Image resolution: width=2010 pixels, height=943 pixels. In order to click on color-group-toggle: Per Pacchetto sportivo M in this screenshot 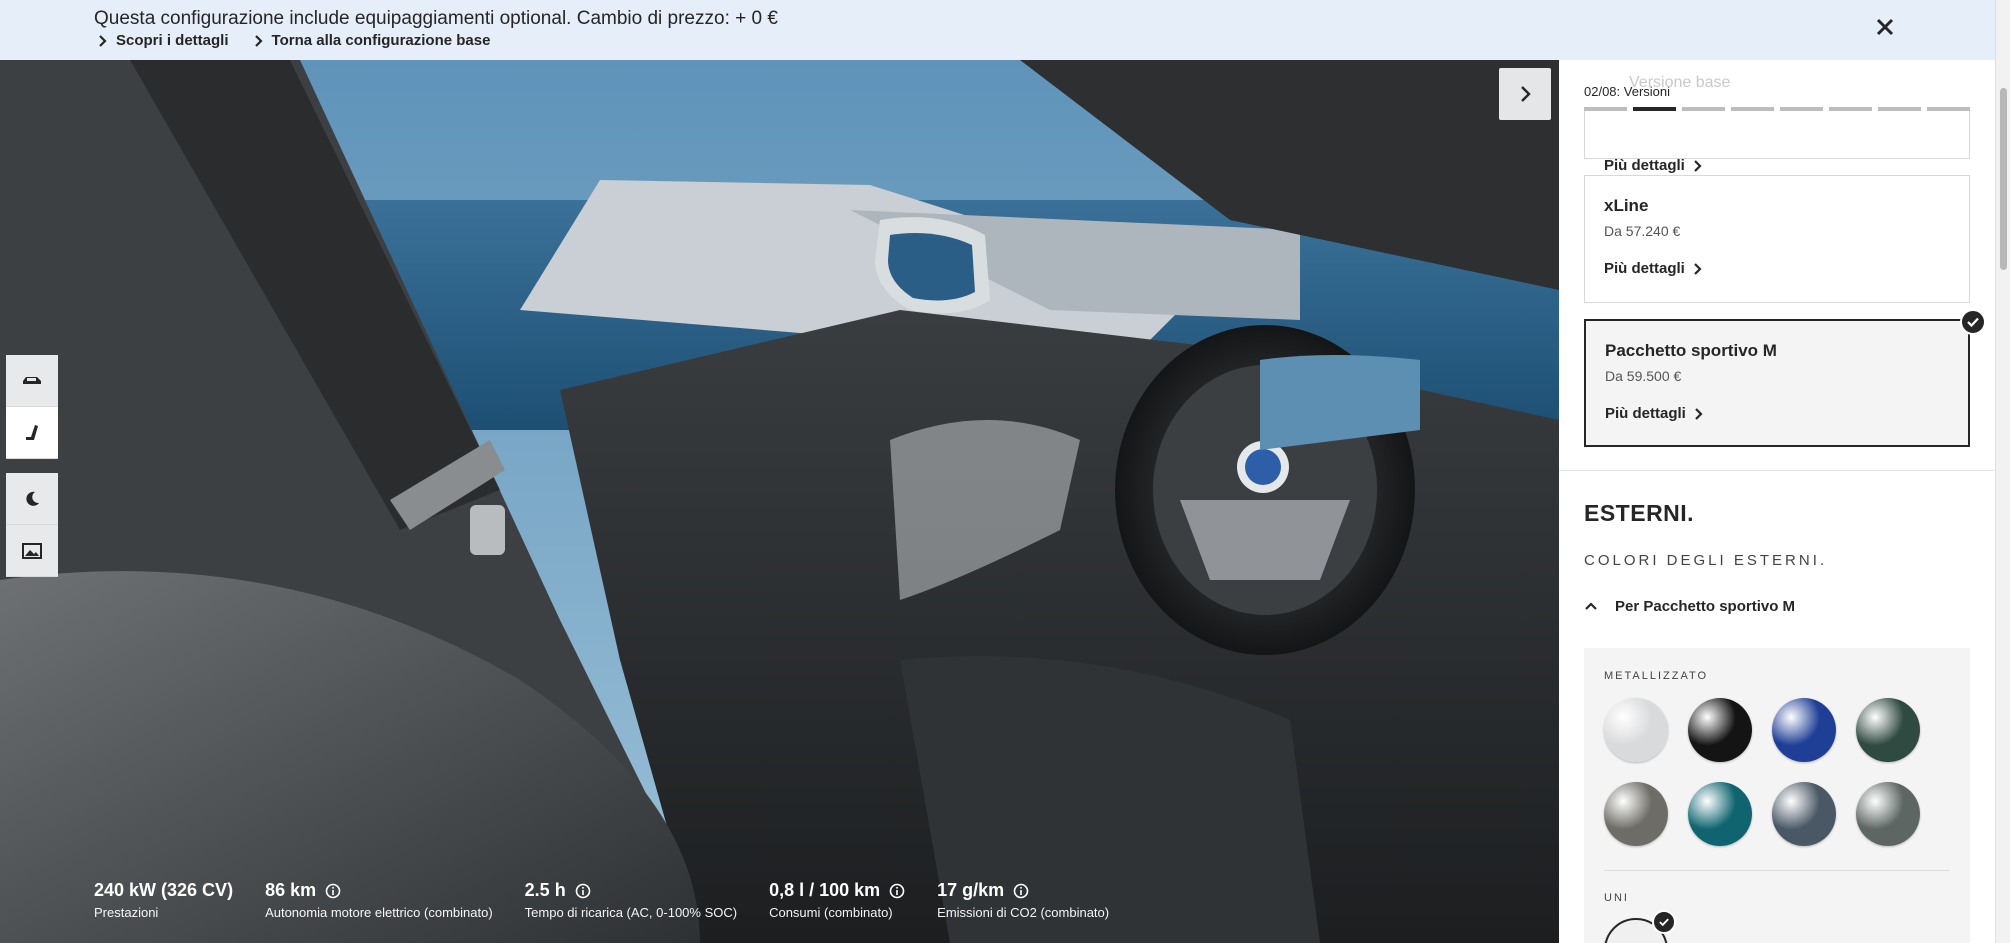, I will do `click(1689, 606)`.